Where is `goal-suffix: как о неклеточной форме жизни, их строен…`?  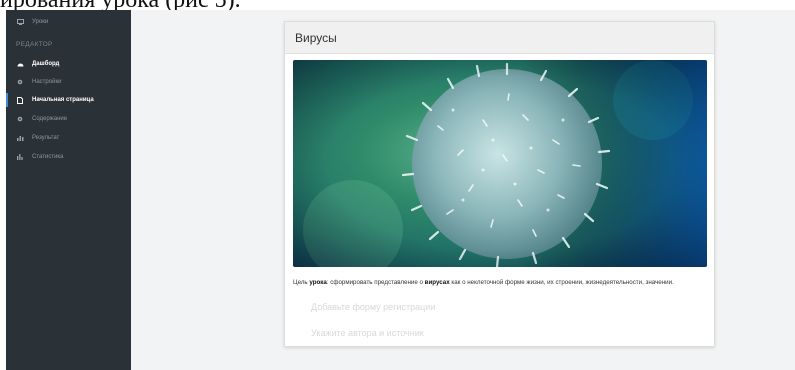
goal-suffix: как о неклеточной форме жизни, их строен… is located at coordinates (561, 282).